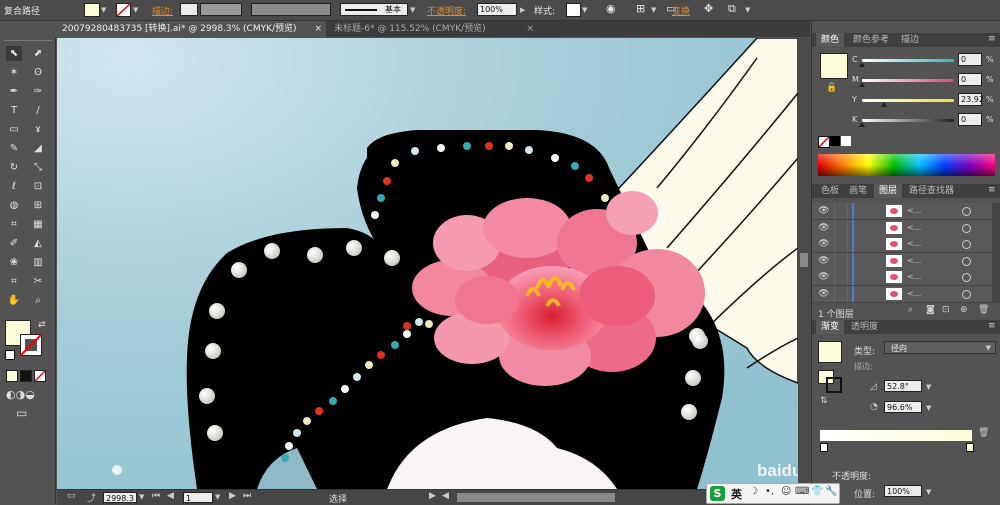 The width and height of the screenshot is (1000, 505). What do you see at coordinates (38, 243) in the screenshot?
I see `blend-icon: ◭` at bounding box center [38, 243].